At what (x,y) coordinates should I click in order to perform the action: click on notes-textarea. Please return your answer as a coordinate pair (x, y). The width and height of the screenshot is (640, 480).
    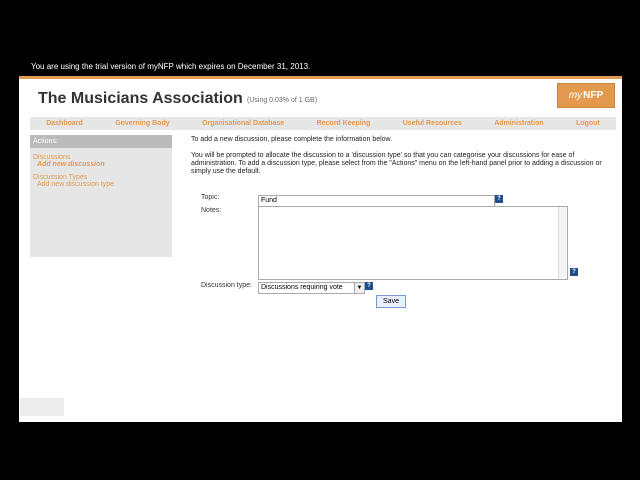
    Looking at the image, I should click on (413, 243).